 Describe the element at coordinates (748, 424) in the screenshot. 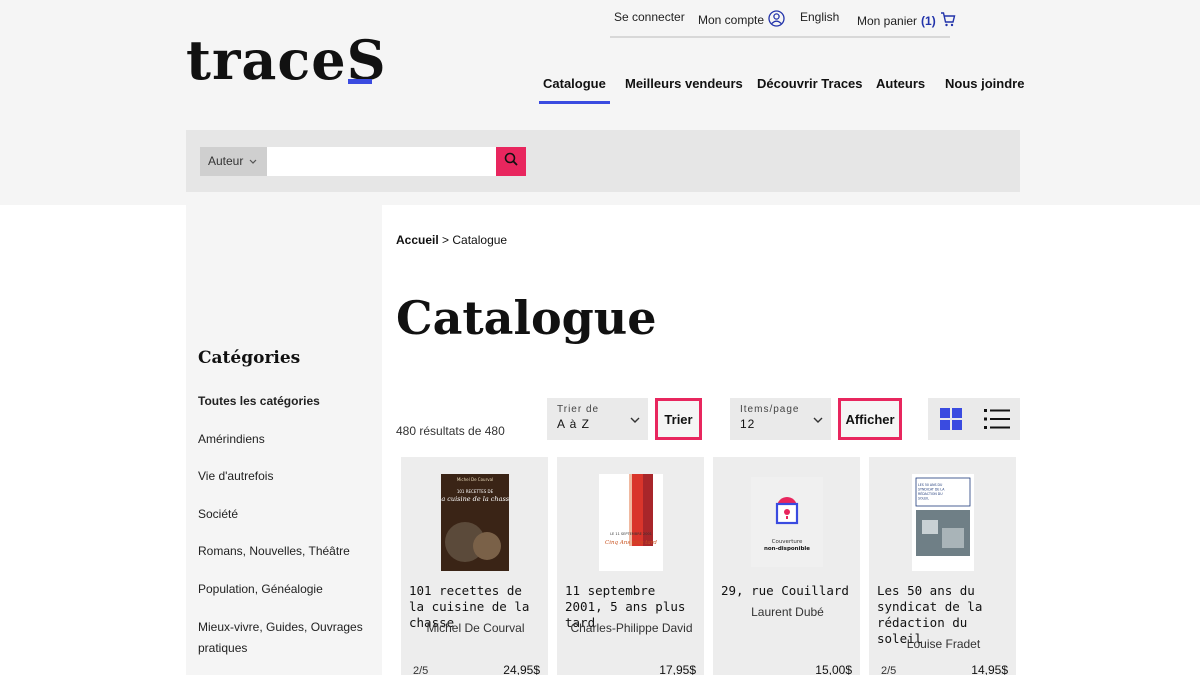

I see `items-value: 12` at that location.